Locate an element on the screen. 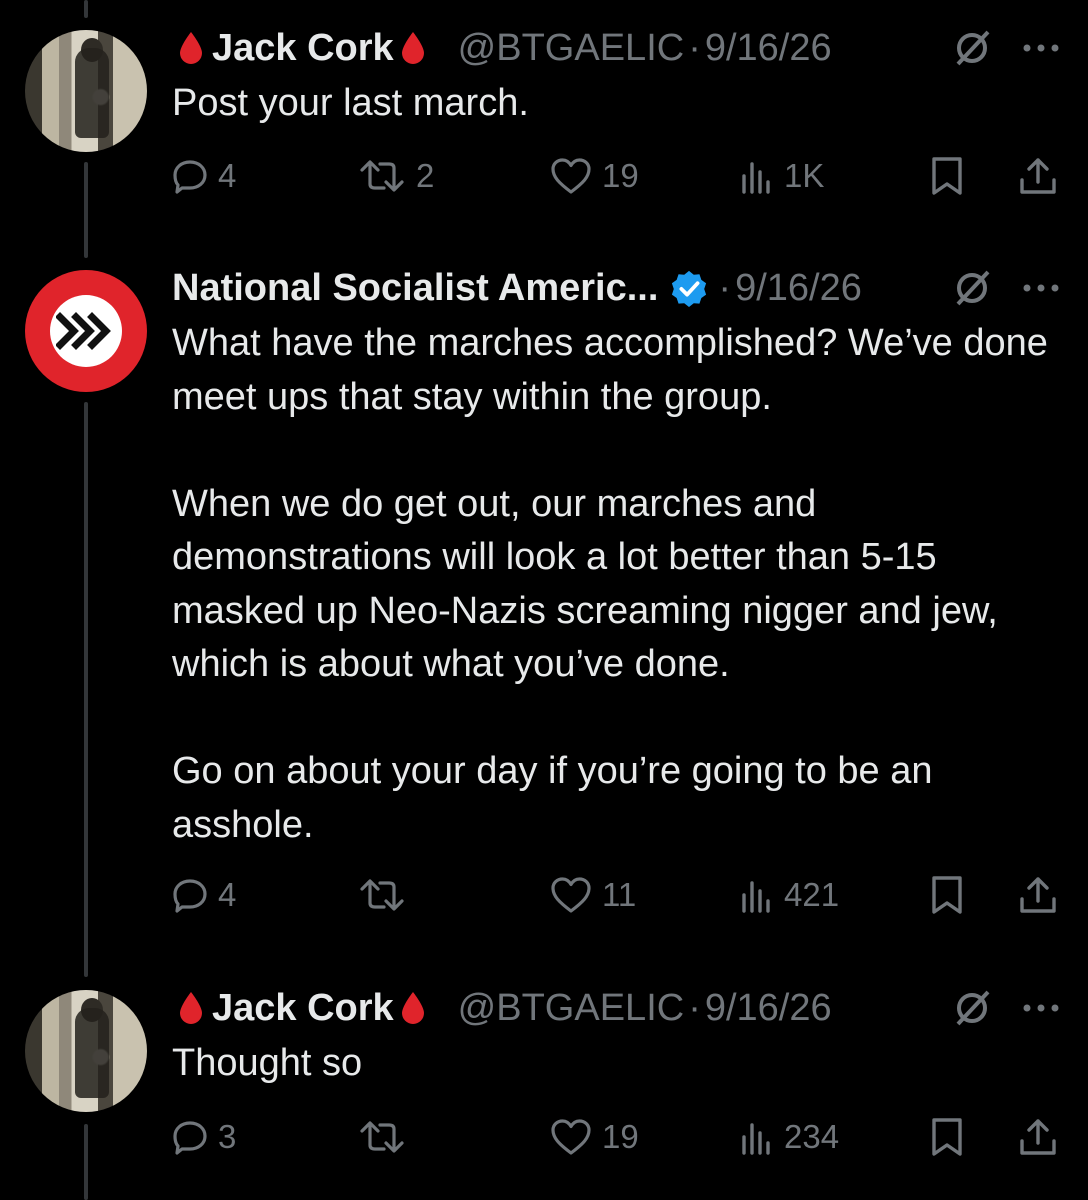 This screenshot has width=1088, height=1200. views-button: 421 is located at coordinates (789, 895).